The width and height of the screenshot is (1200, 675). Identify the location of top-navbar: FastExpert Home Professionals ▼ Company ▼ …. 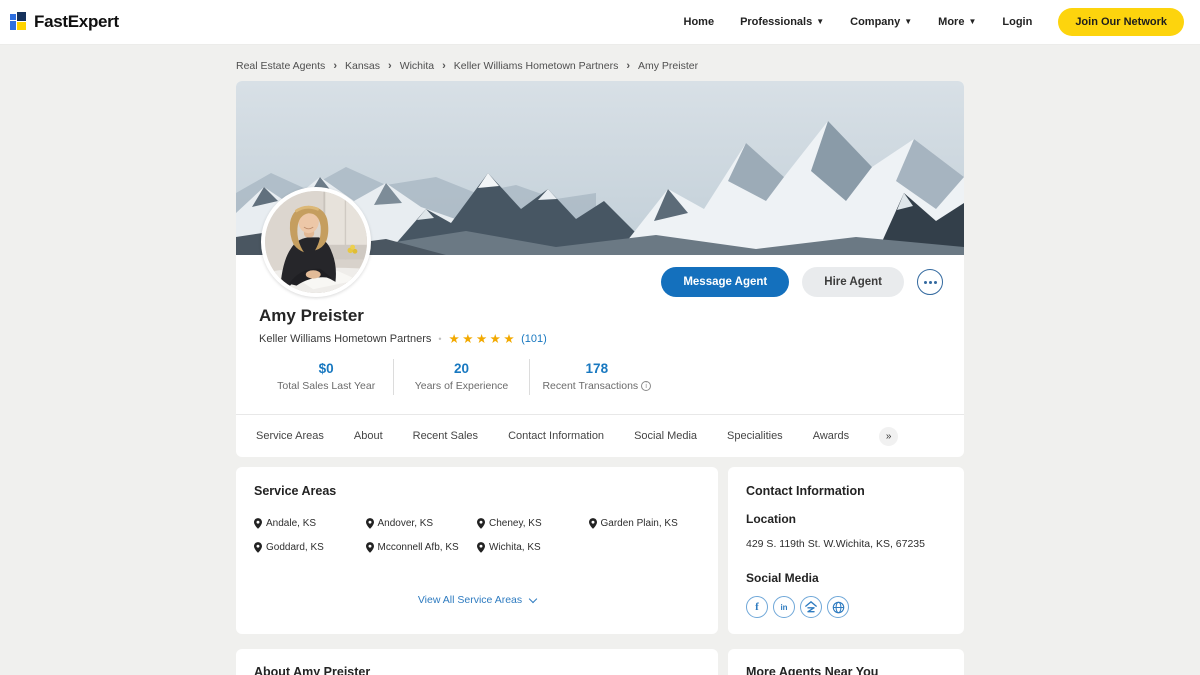
(600, 22).